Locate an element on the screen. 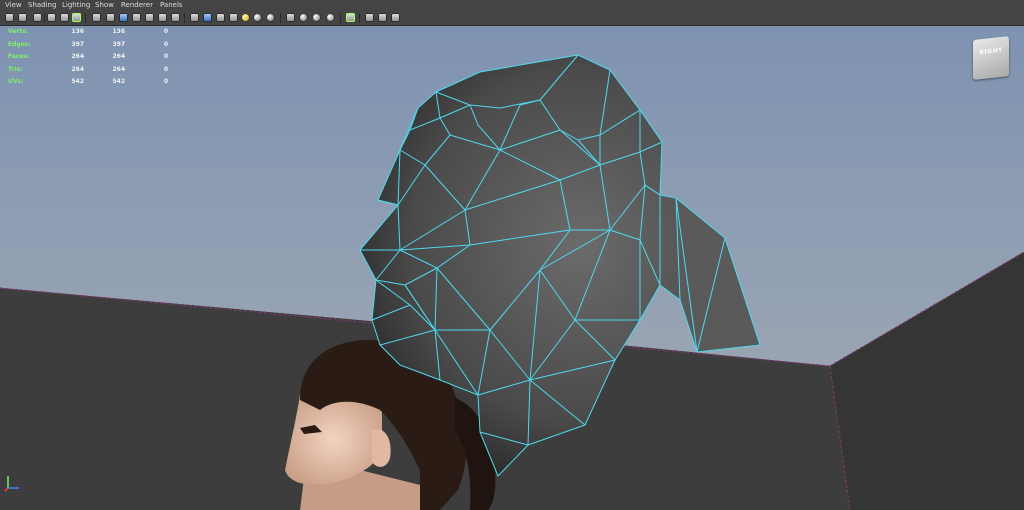 This screenshot has height=510, width=1024. hud-row-uvs: UVs: 542 542 0 is located at coordinates (93, 82).